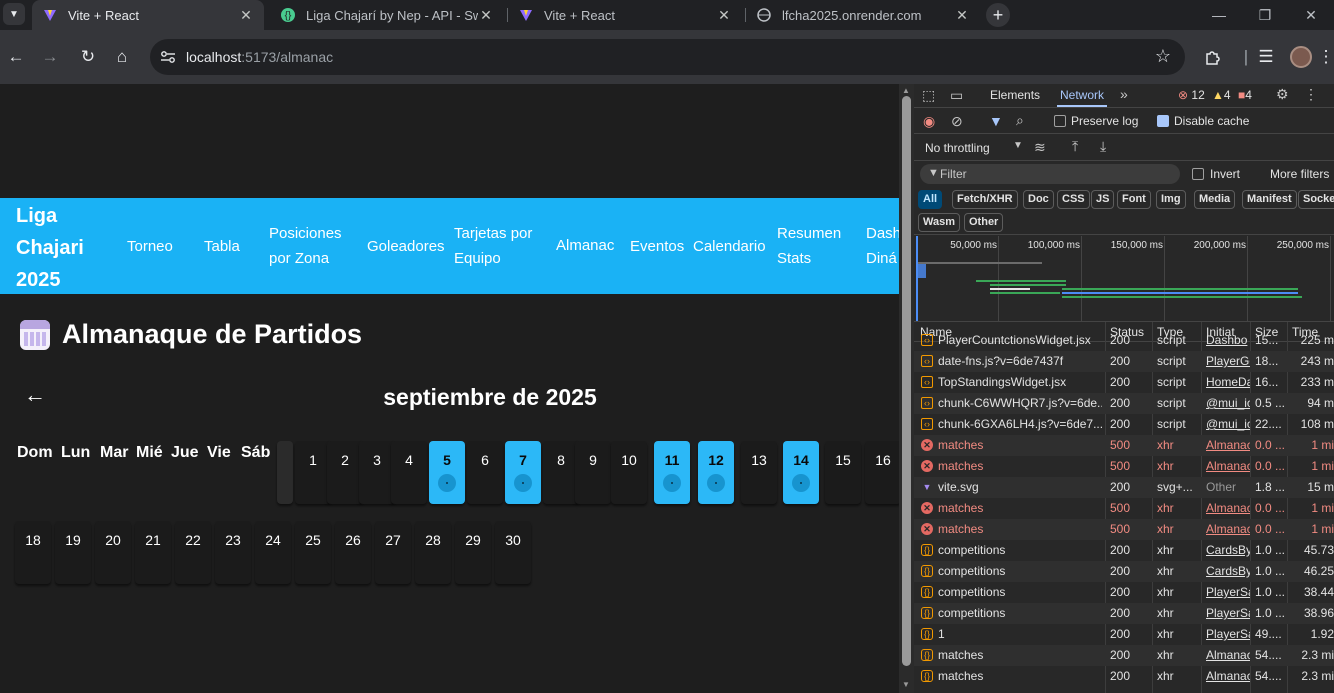 This screenshot has height=693, width=1334. I want to click on record-stop-icon: ◉, so click(929, 121).